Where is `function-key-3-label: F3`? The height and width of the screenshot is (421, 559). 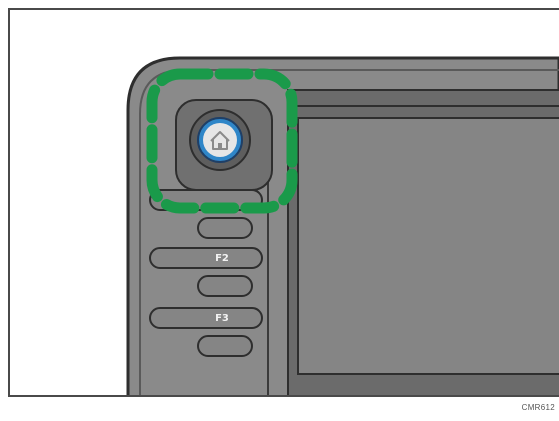 function-key-3-label: F3 is located at coordinates (222, 318).